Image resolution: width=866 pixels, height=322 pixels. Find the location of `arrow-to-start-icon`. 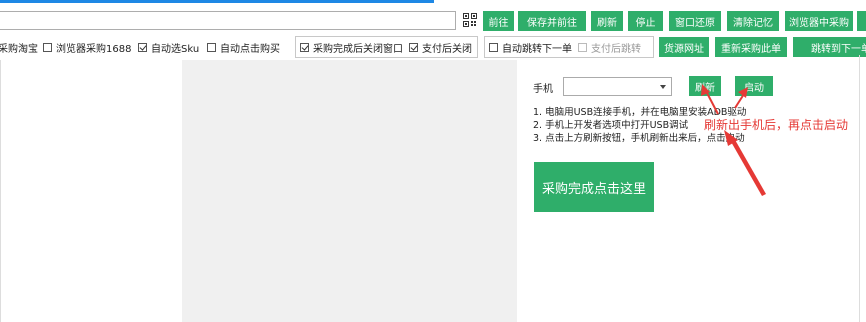

arrow-to-start-icon is located at coordinates (741, 98).